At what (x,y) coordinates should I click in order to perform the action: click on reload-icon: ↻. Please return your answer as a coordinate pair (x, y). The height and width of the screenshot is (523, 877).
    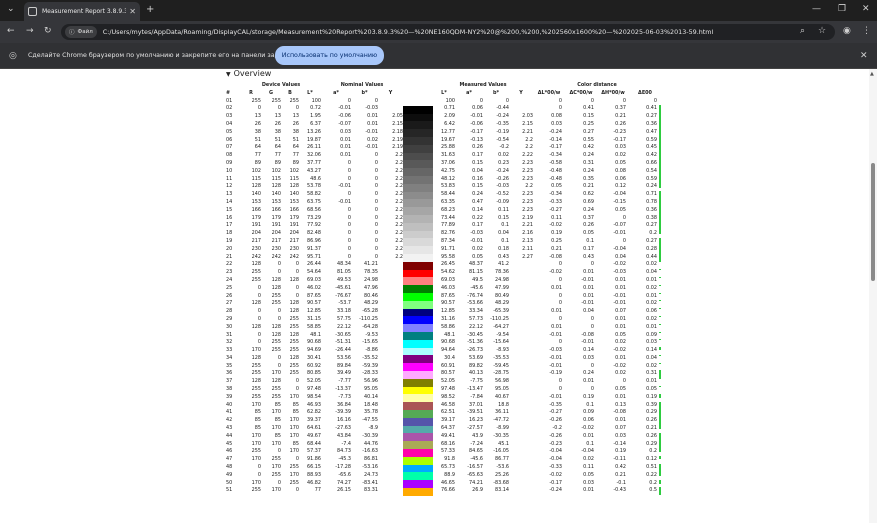
    Looking at the image, I should click on (48, 31).